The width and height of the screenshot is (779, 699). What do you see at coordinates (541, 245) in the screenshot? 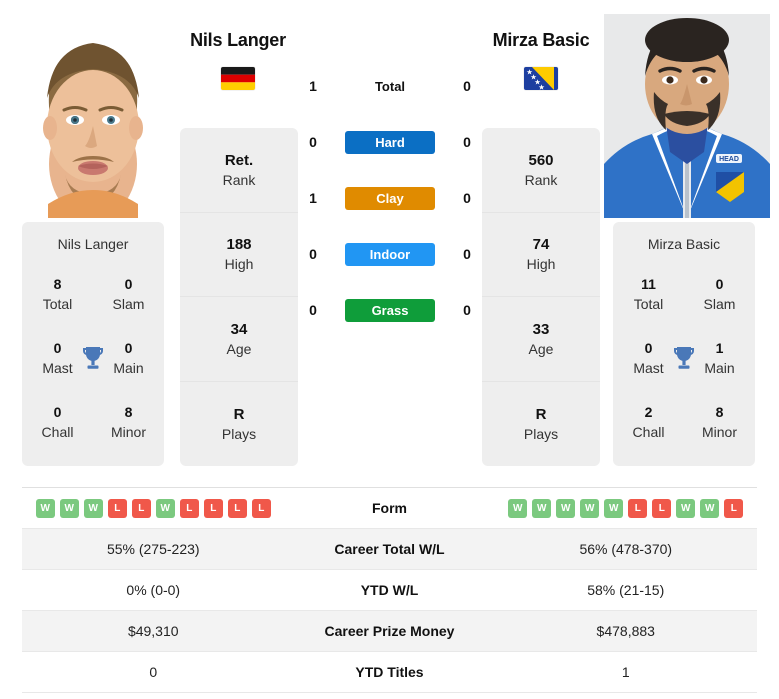
I see `high-value-right: 74` at bounding box center [541, 245].